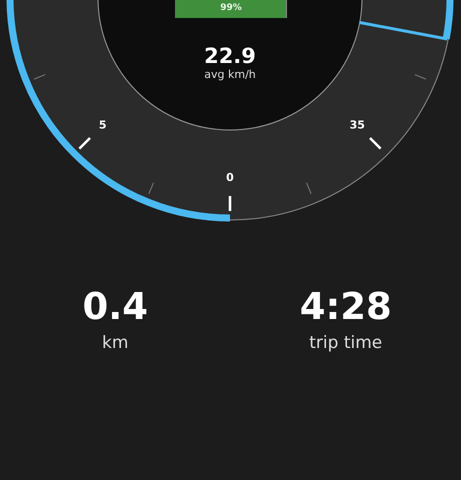 The height and width of the screenshot is (480, 461). I want to click on average-speed-value: 22.9, so click(230, 56).